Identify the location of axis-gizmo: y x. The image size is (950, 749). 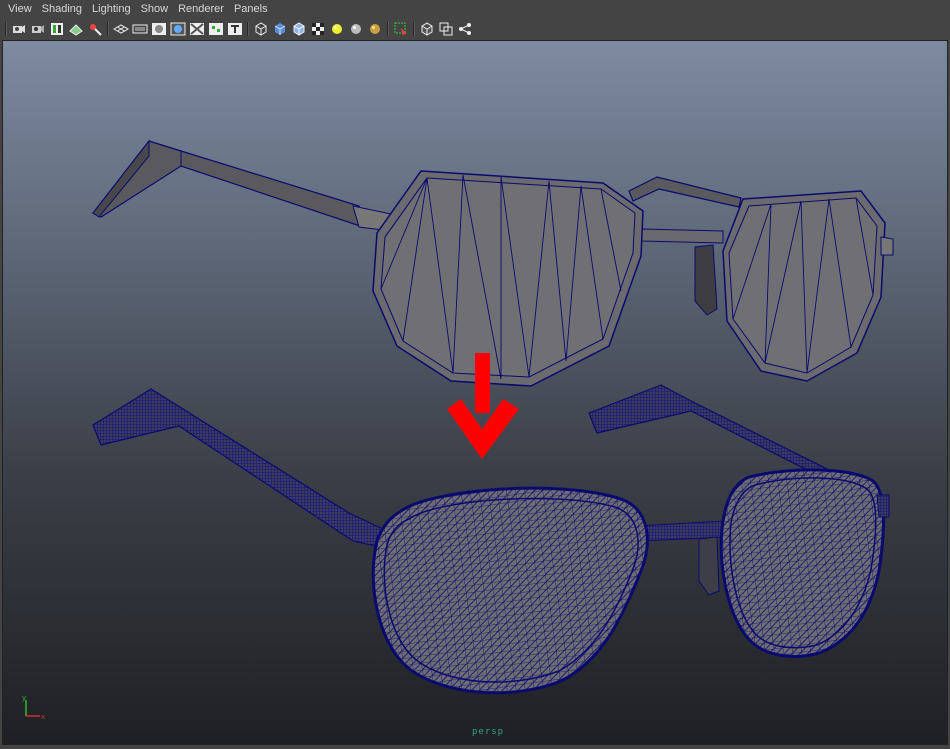
(33, 707).